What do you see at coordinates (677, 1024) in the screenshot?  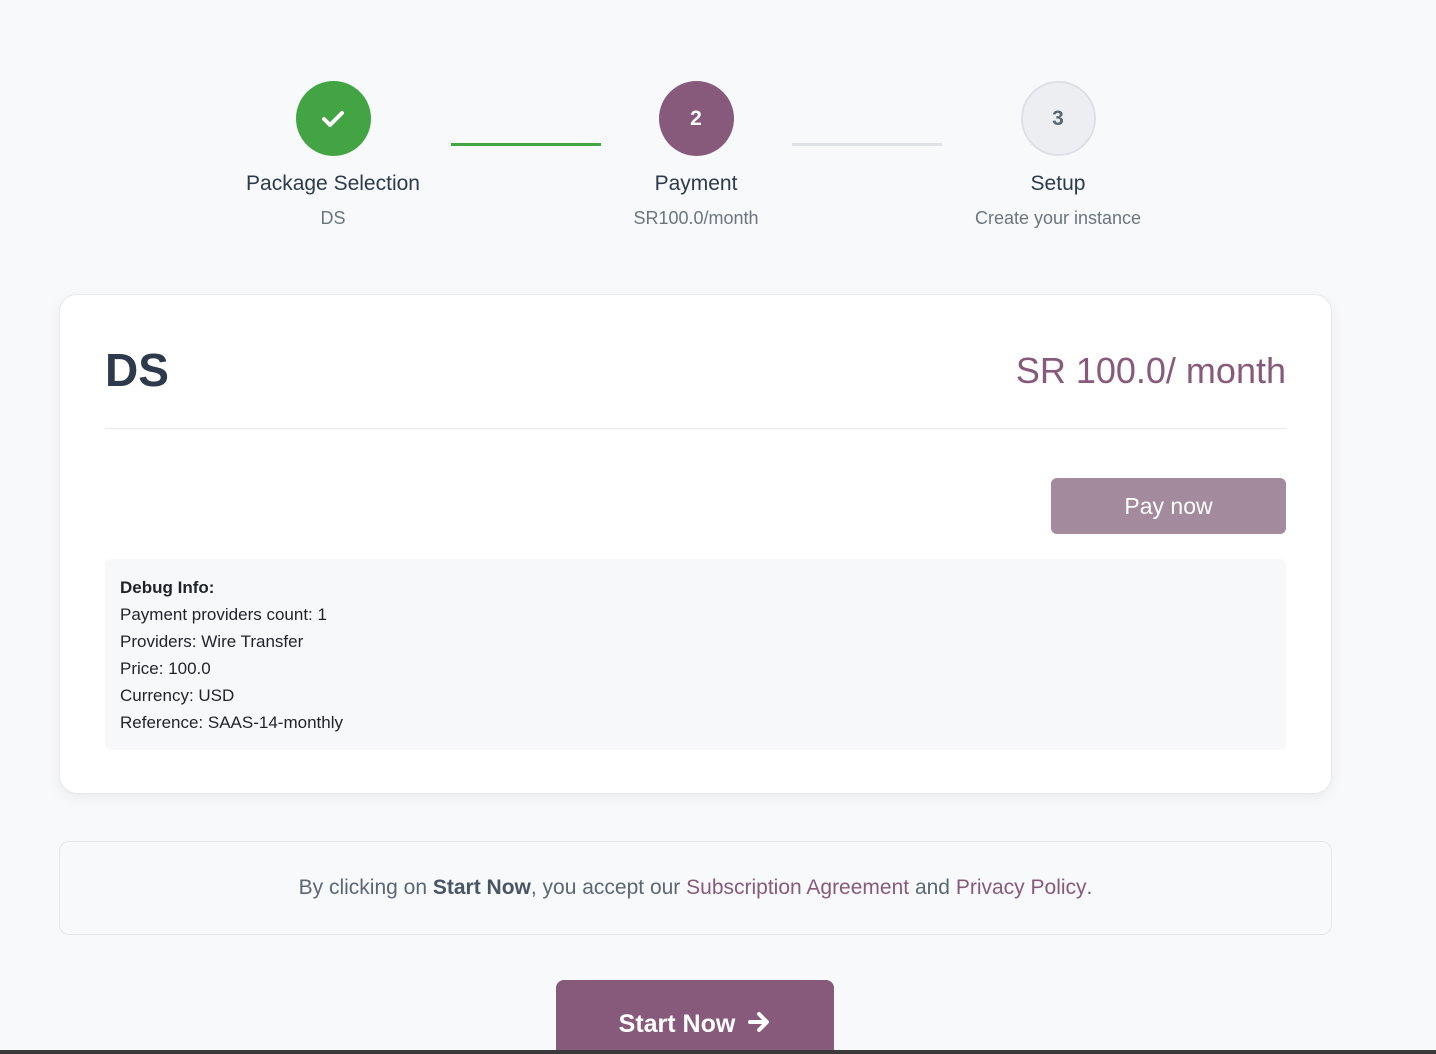 I see `start-now-label: Start Now` at bounding box center [677, 1024].